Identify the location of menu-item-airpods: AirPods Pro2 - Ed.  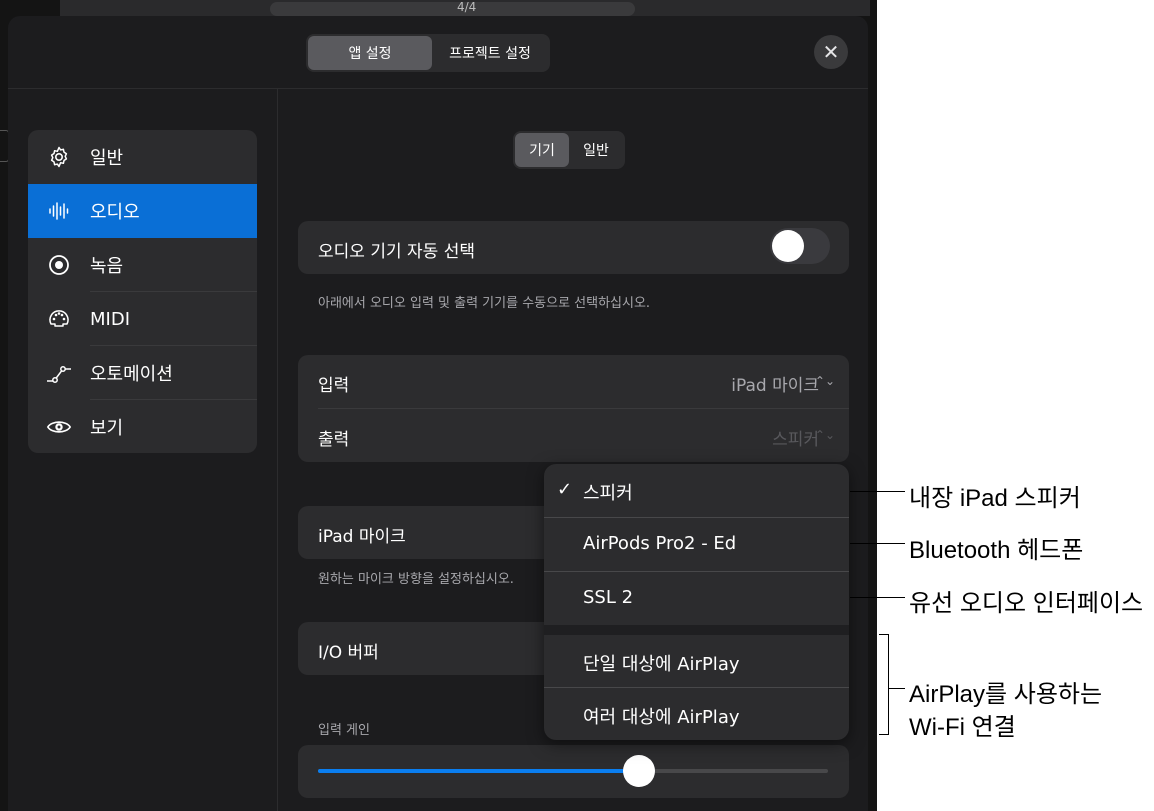
(696, 544).